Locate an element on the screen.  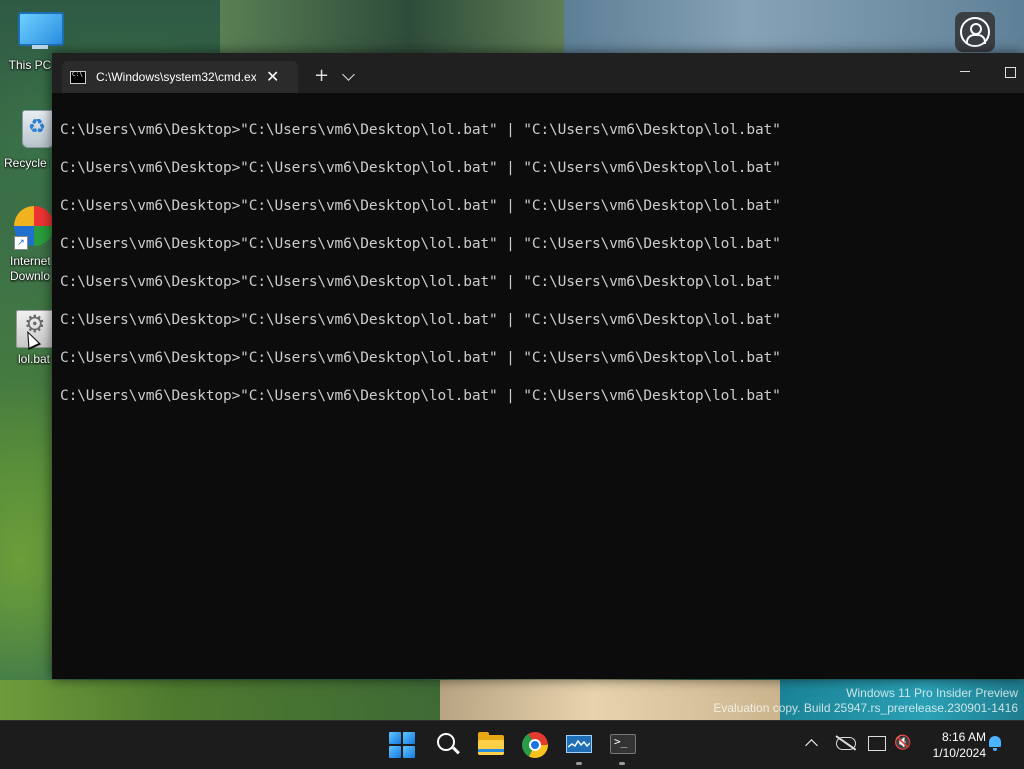
monitor-stand is located at coordinates (40, 47).